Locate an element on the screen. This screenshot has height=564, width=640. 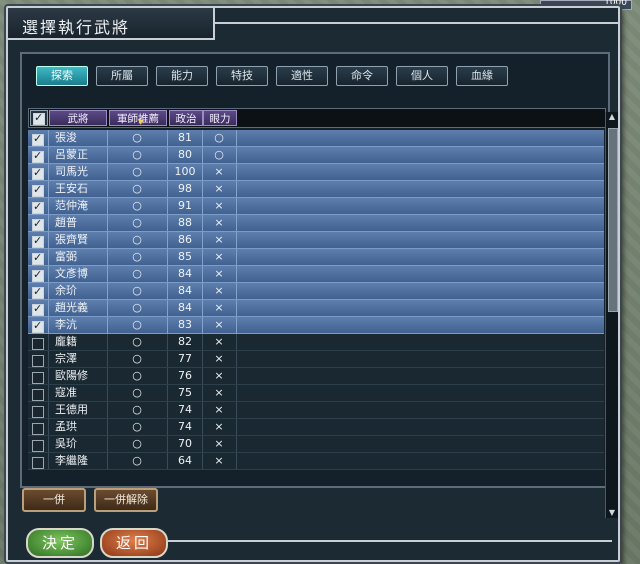
column-recommend: 軍師推薦 ▼ is located at coordinates (138, 118).